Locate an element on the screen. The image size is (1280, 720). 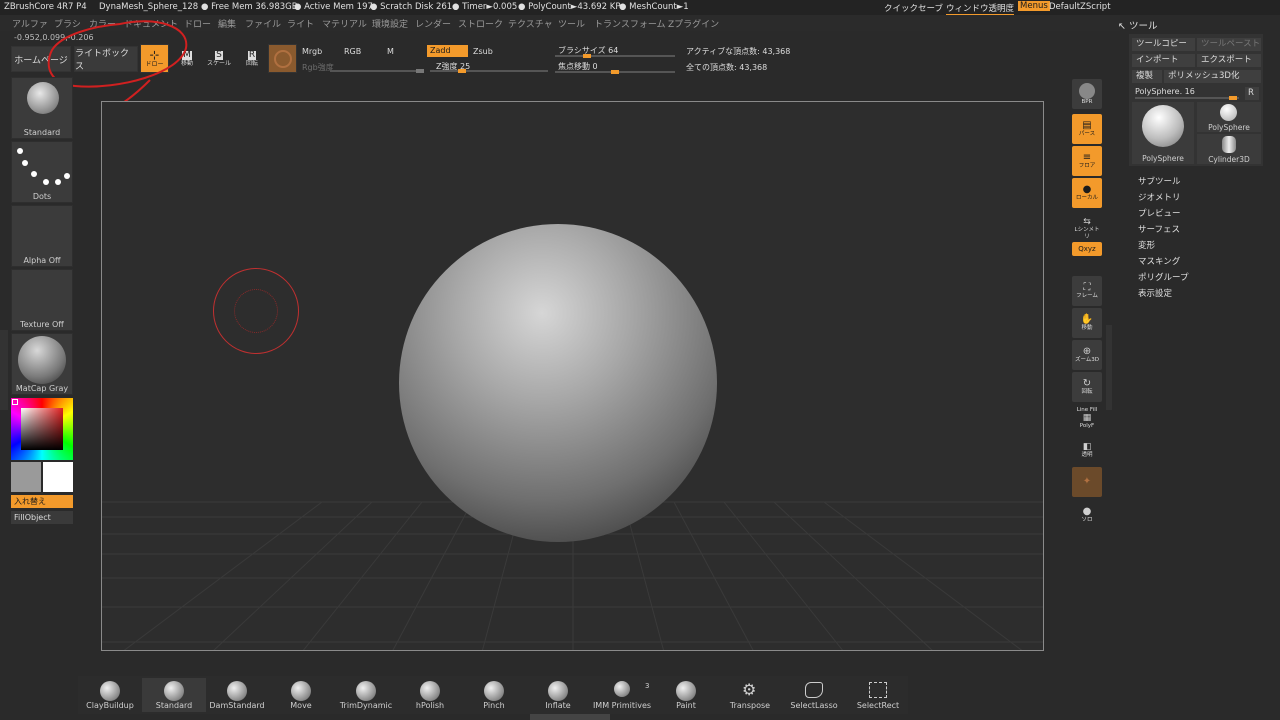
z-intensity-slider is located at coordinates (489, 71).